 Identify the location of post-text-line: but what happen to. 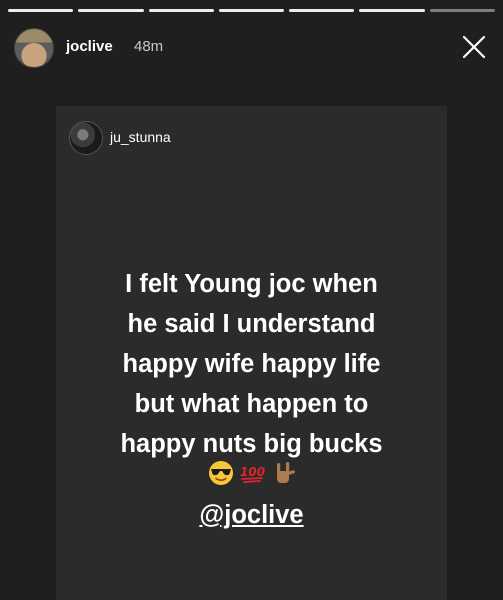
(251, 404).